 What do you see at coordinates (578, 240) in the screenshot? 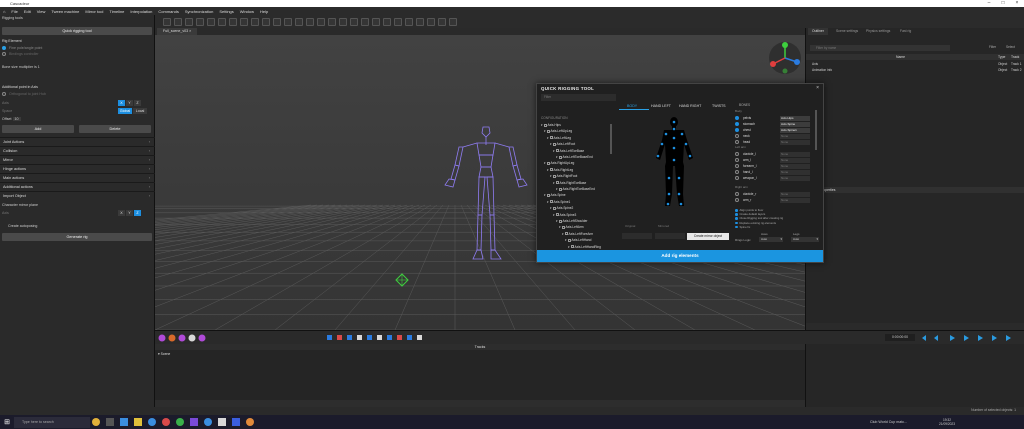
I see `tree-node: ▾ Axis.LeftHand` at bounding box center [578, 240].